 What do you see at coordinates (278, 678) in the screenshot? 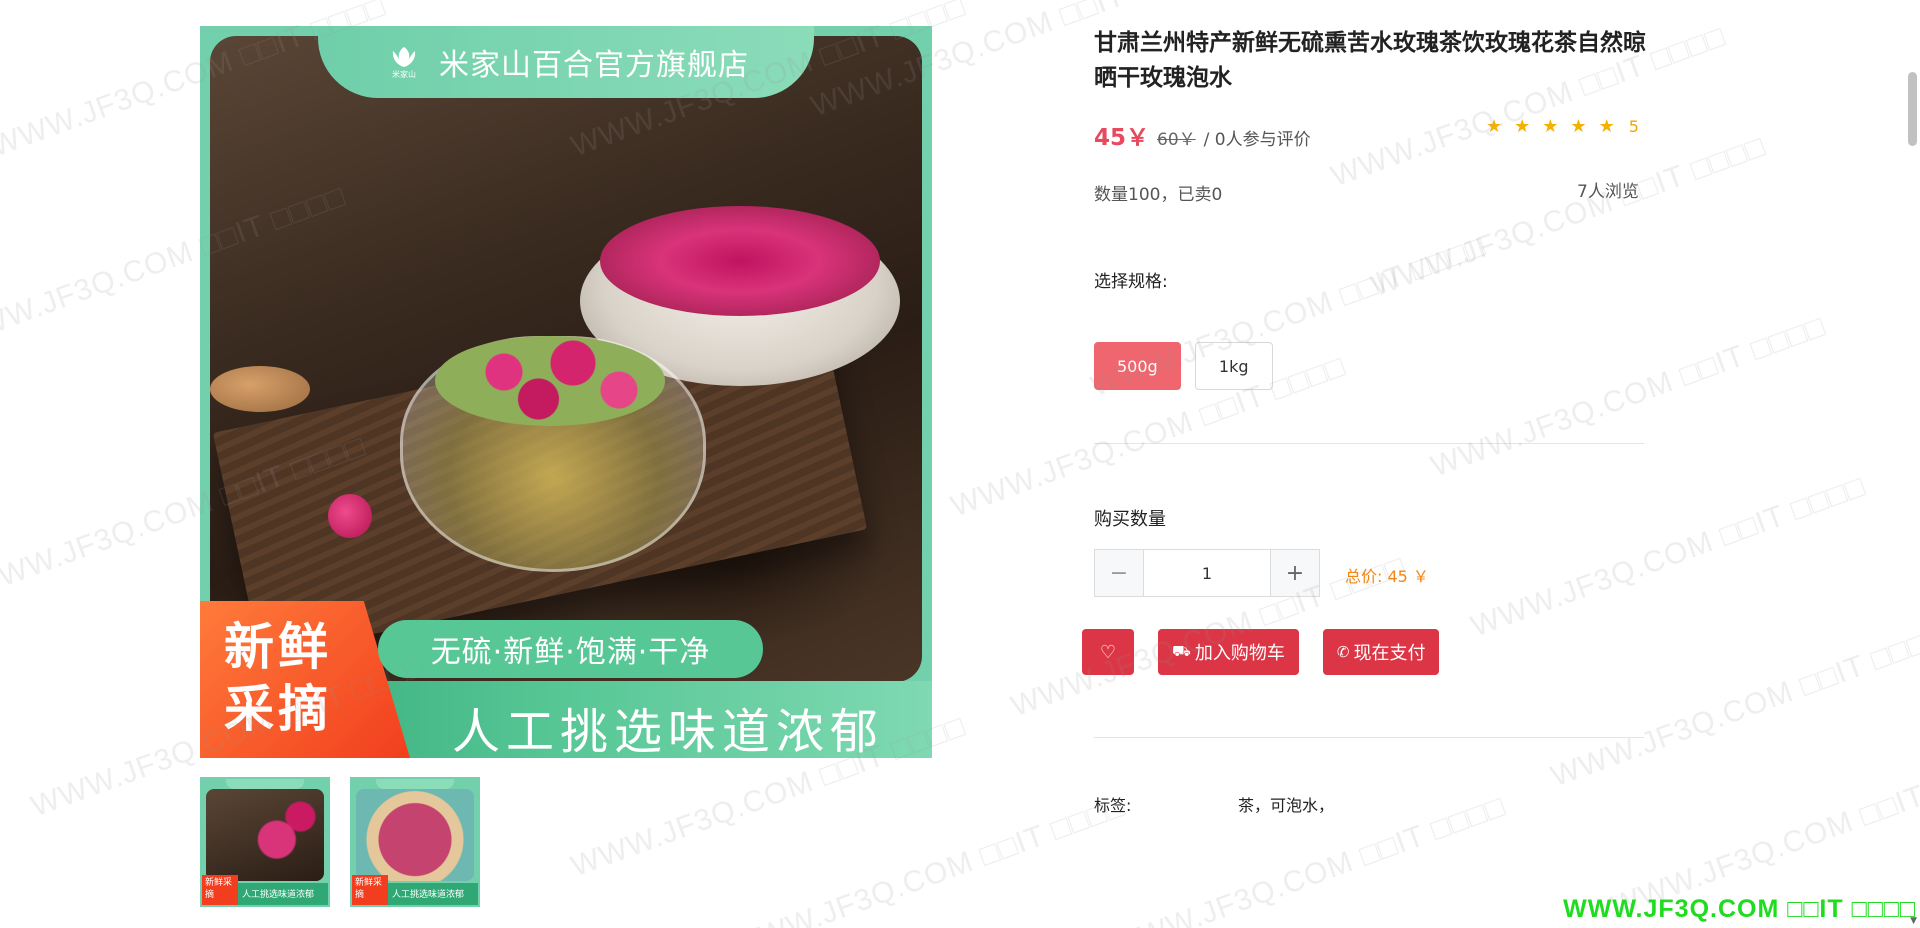
I see `fresh-badge-text: 新鲜 采摘` at bounding box center [278, 678].